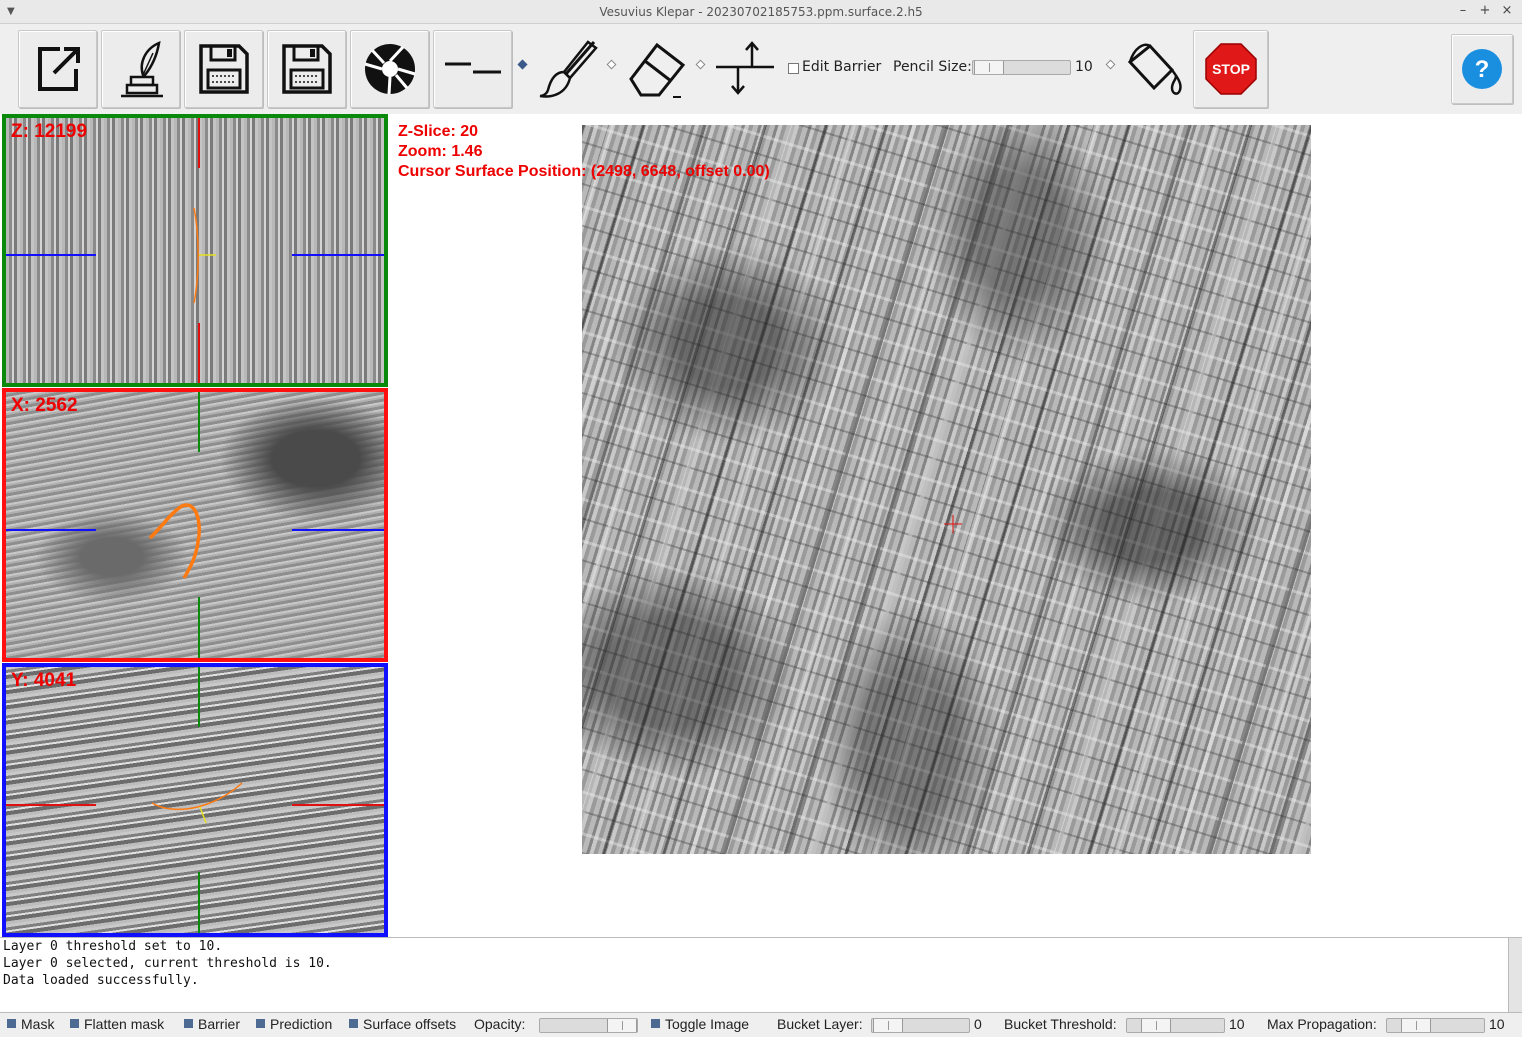 Image resolution: width=1522 pixels, height=1037 pixels. What do you see at coordinates (44, 405) in the screenshot?
I see `x-pane-label: X: 2562` at bounding box center [44, 405].